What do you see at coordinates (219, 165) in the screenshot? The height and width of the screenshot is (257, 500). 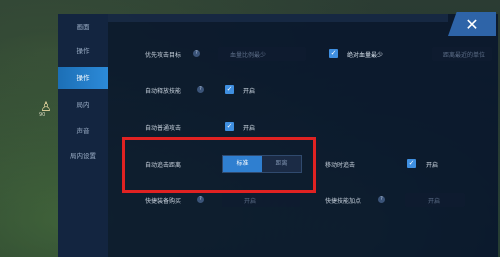 I see `highlight-box` at bounding box center [219, 165].